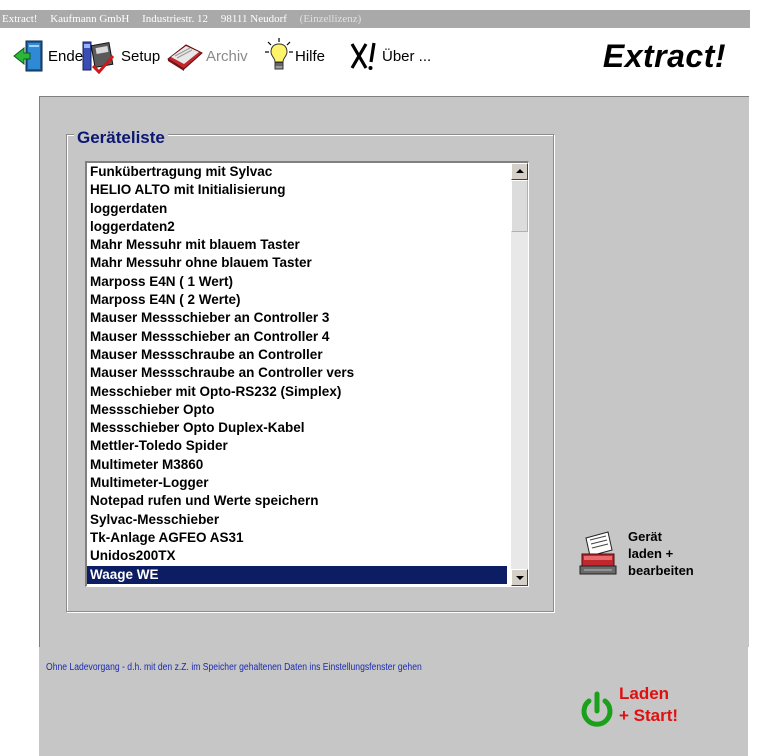 Image resolution: width=757 pixels, height=756 pixels. I want to click on archive-folders-icon, so click(185, 57).